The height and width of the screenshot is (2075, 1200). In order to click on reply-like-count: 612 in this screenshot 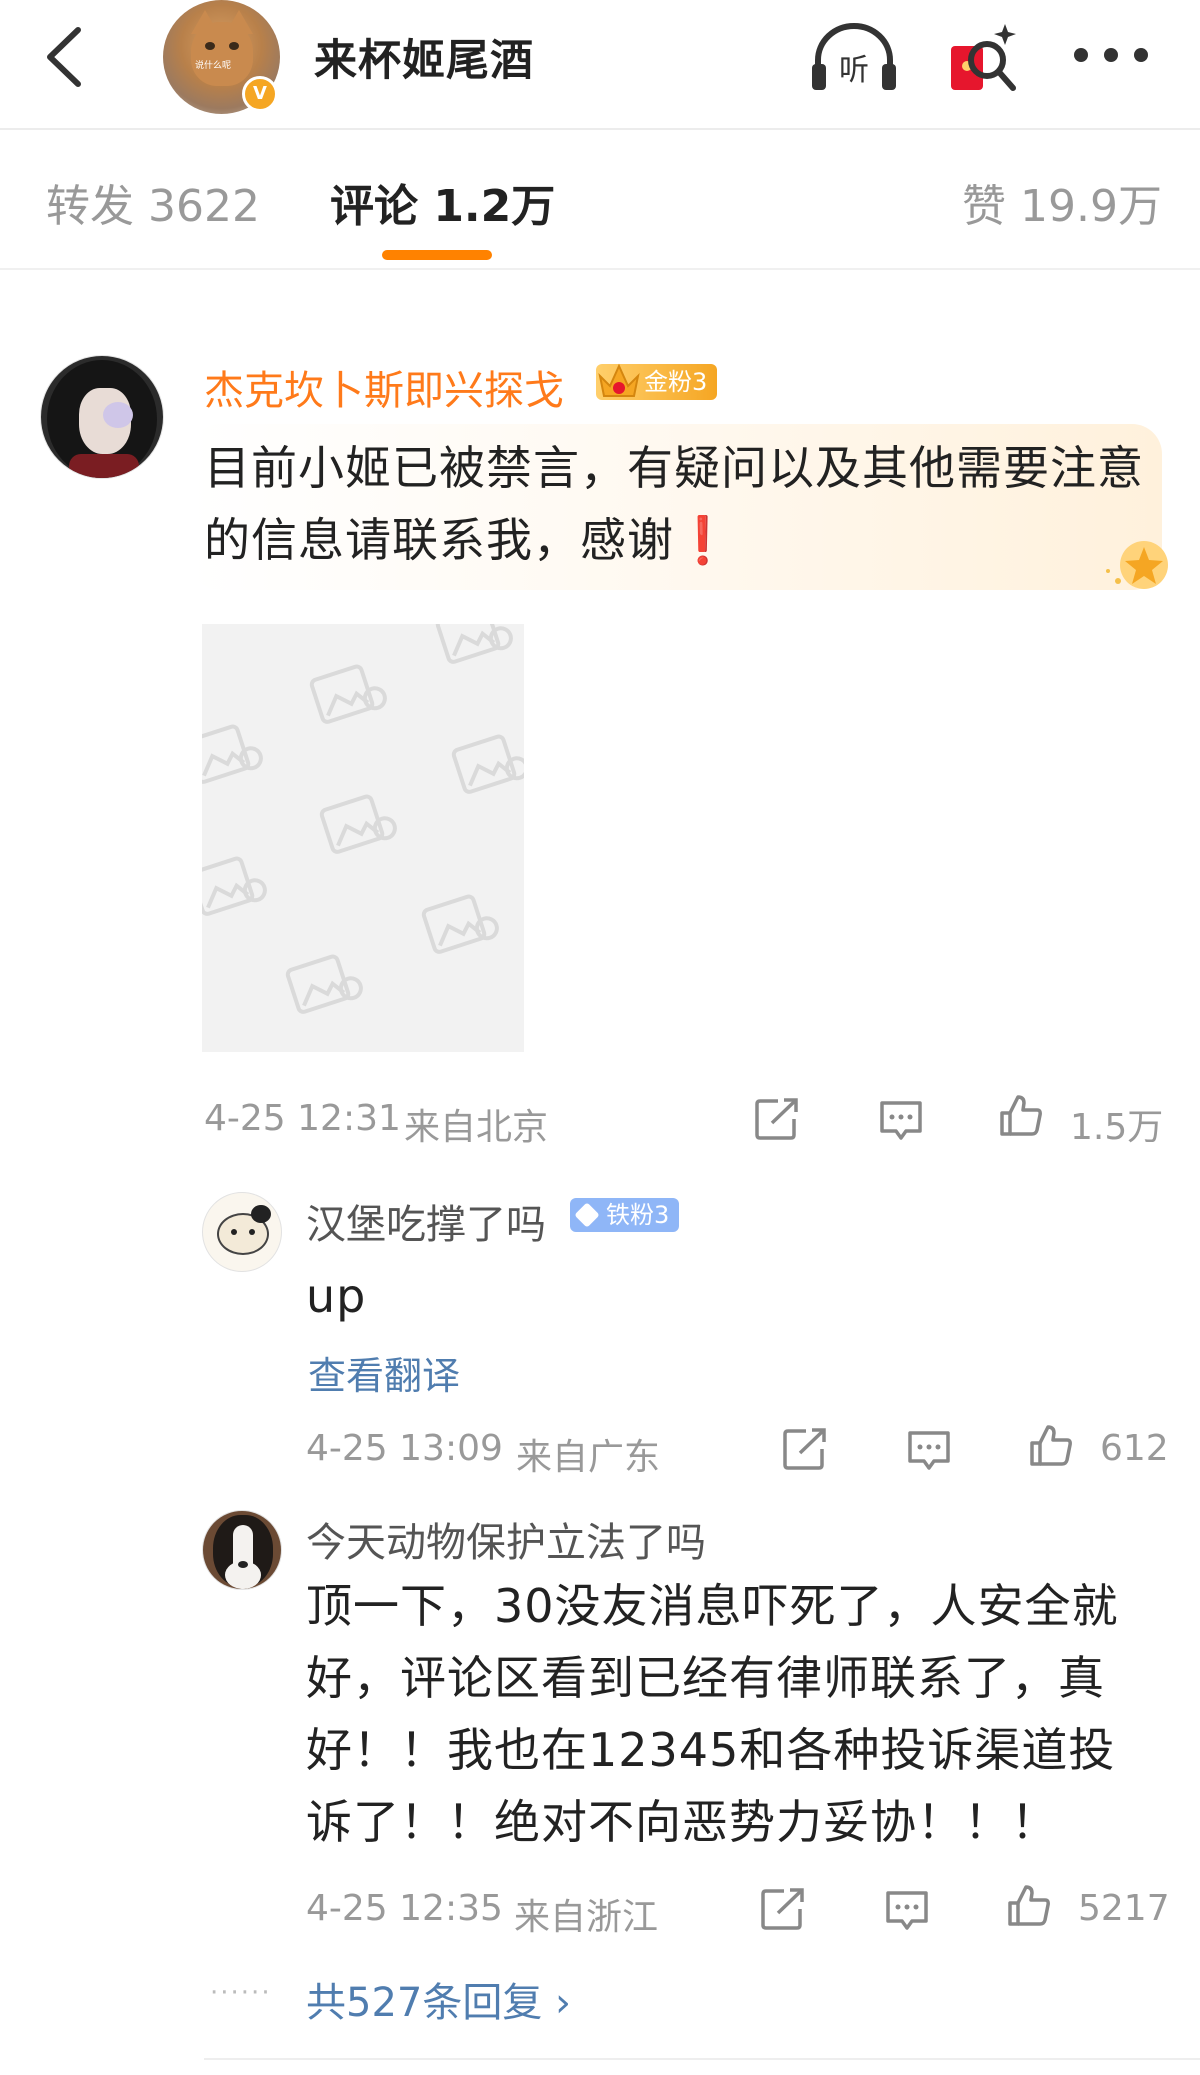, I will do `click(1134, 1448)`.